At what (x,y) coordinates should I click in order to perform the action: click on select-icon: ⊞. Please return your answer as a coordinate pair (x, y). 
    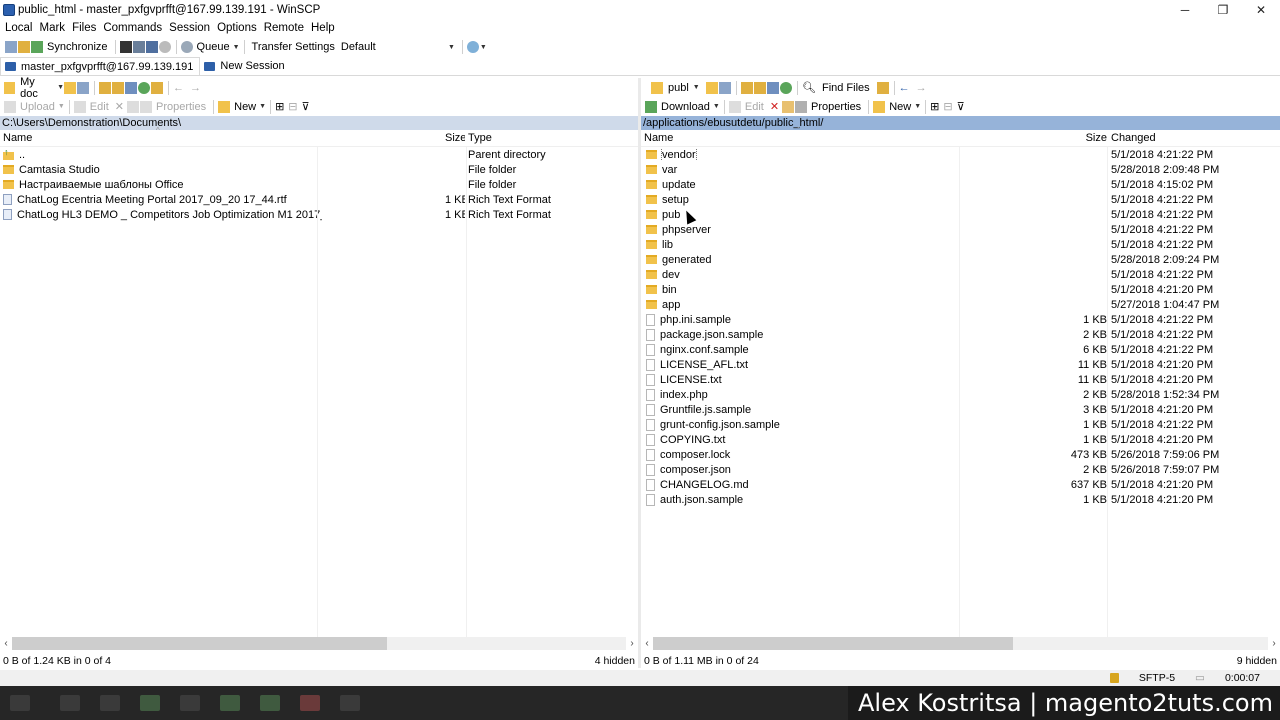
    Looking at the image, I should click on (934, 106).